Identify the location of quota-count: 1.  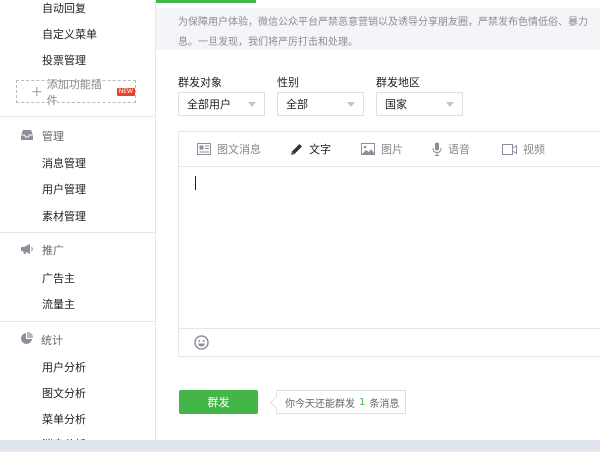
(362, 402).